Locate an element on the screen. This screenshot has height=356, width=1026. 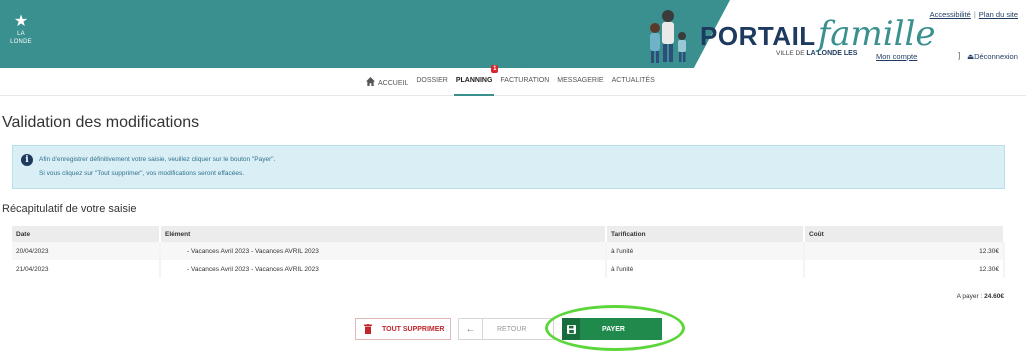
logout-label: Déconnexion is located at coordinates (996, 56).